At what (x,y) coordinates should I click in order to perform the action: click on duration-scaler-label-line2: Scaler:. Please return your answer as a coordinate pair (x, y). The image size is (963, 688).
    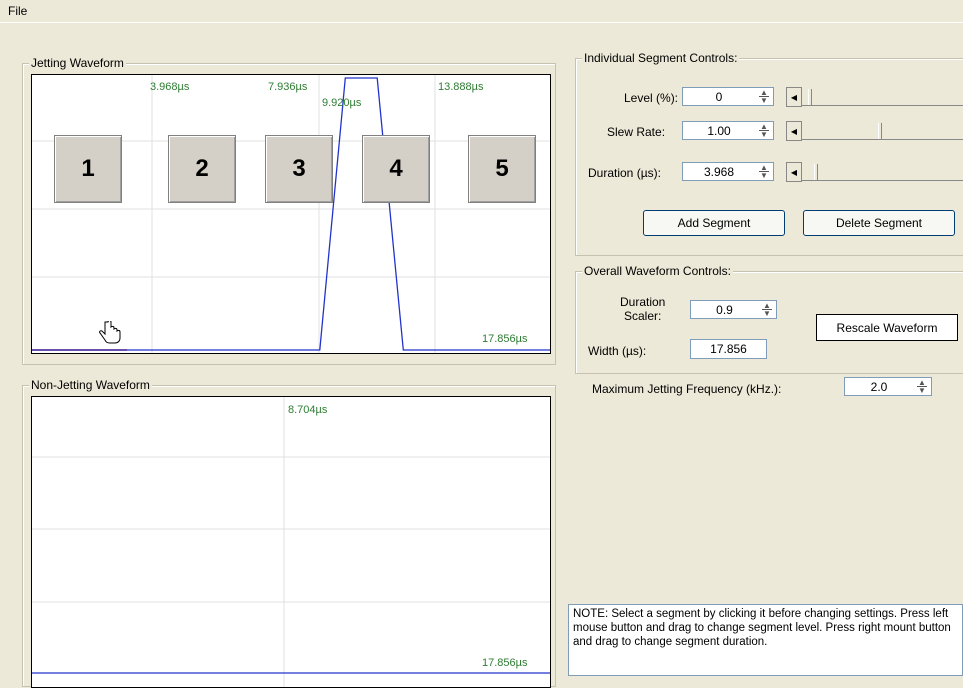
    Looking at the image, I should click on (643, 316).